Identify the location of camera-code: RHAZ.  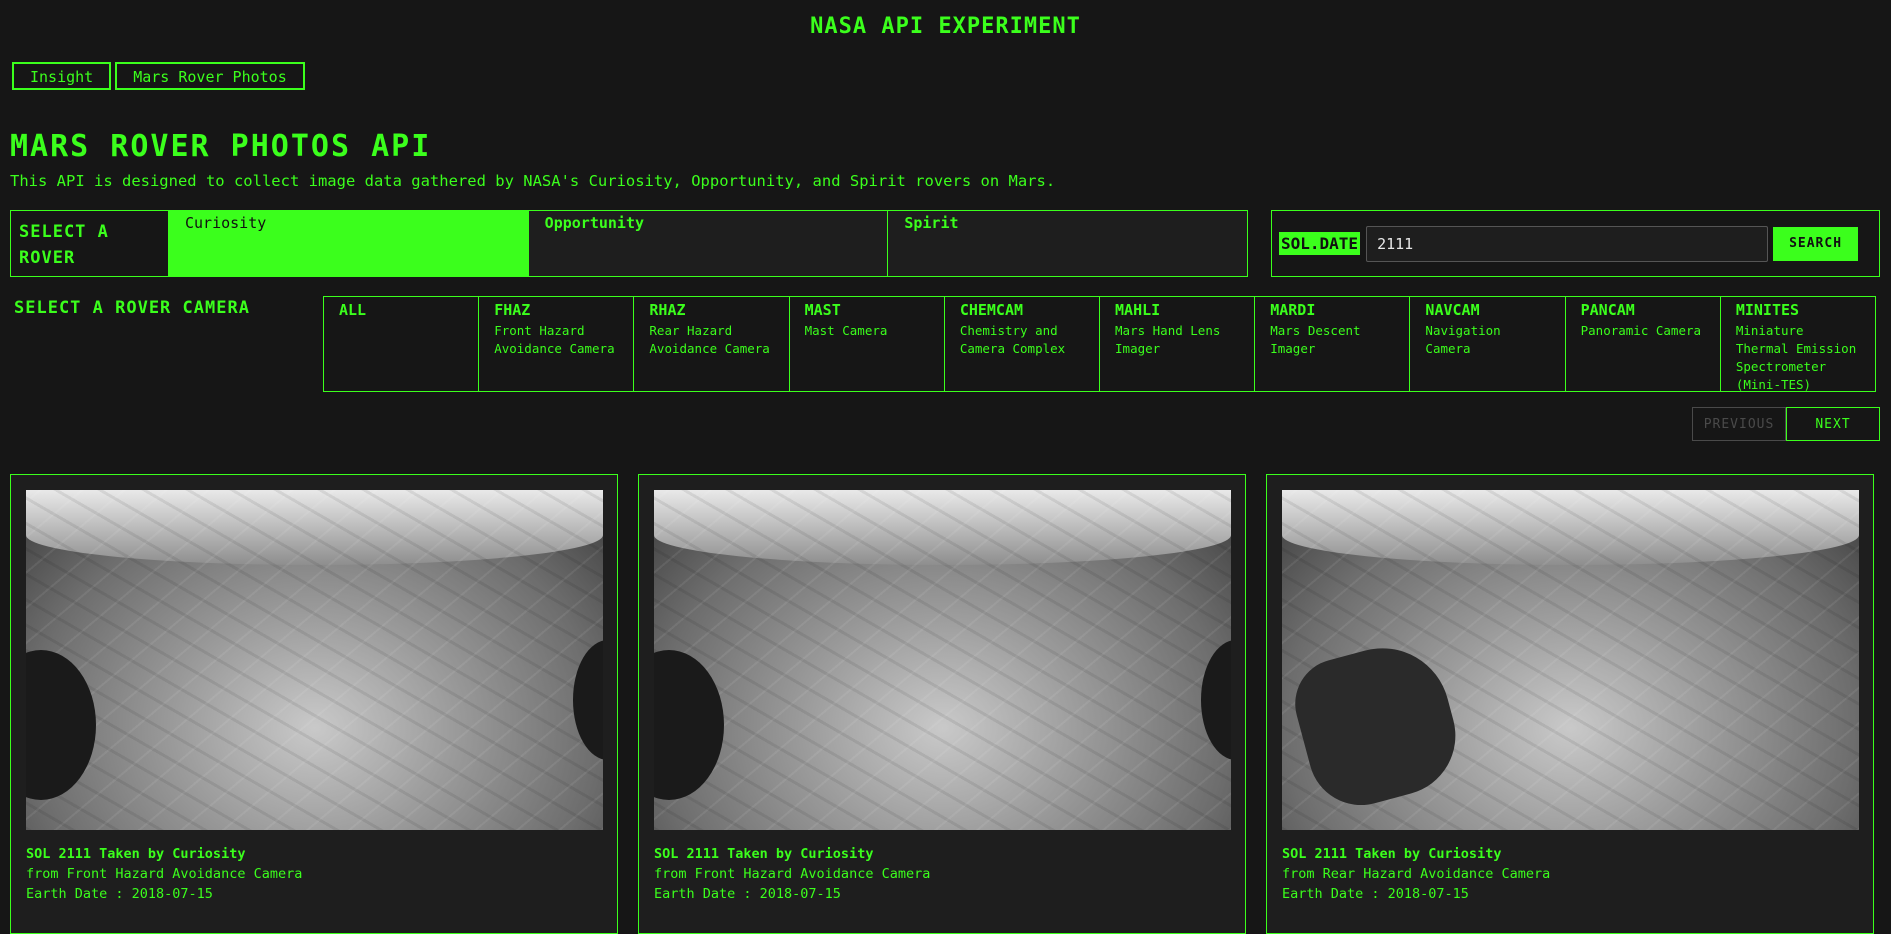
(667, 310).